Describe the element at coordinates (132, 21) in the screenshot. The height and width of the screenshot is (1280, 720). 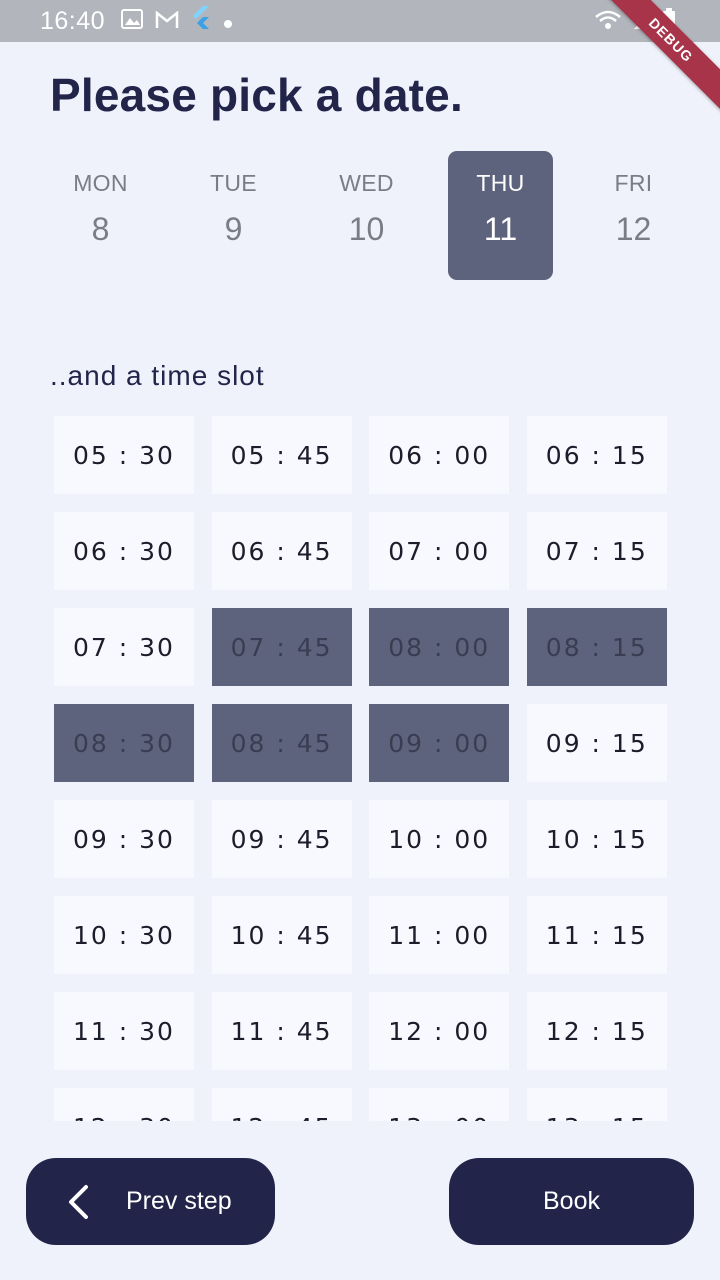
I see `image-icon` at that location.